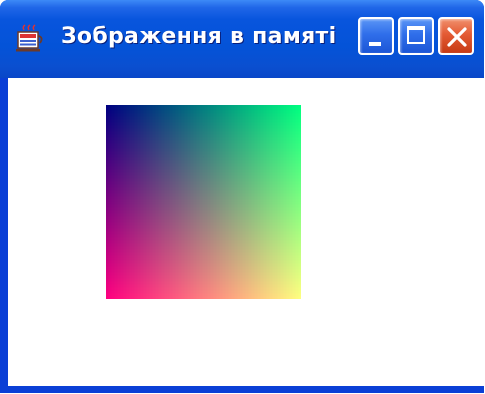  What do you see at coordinates (375, 44) in the screenshot?
I see `minimize-icon` at bounding box center [375, 44].